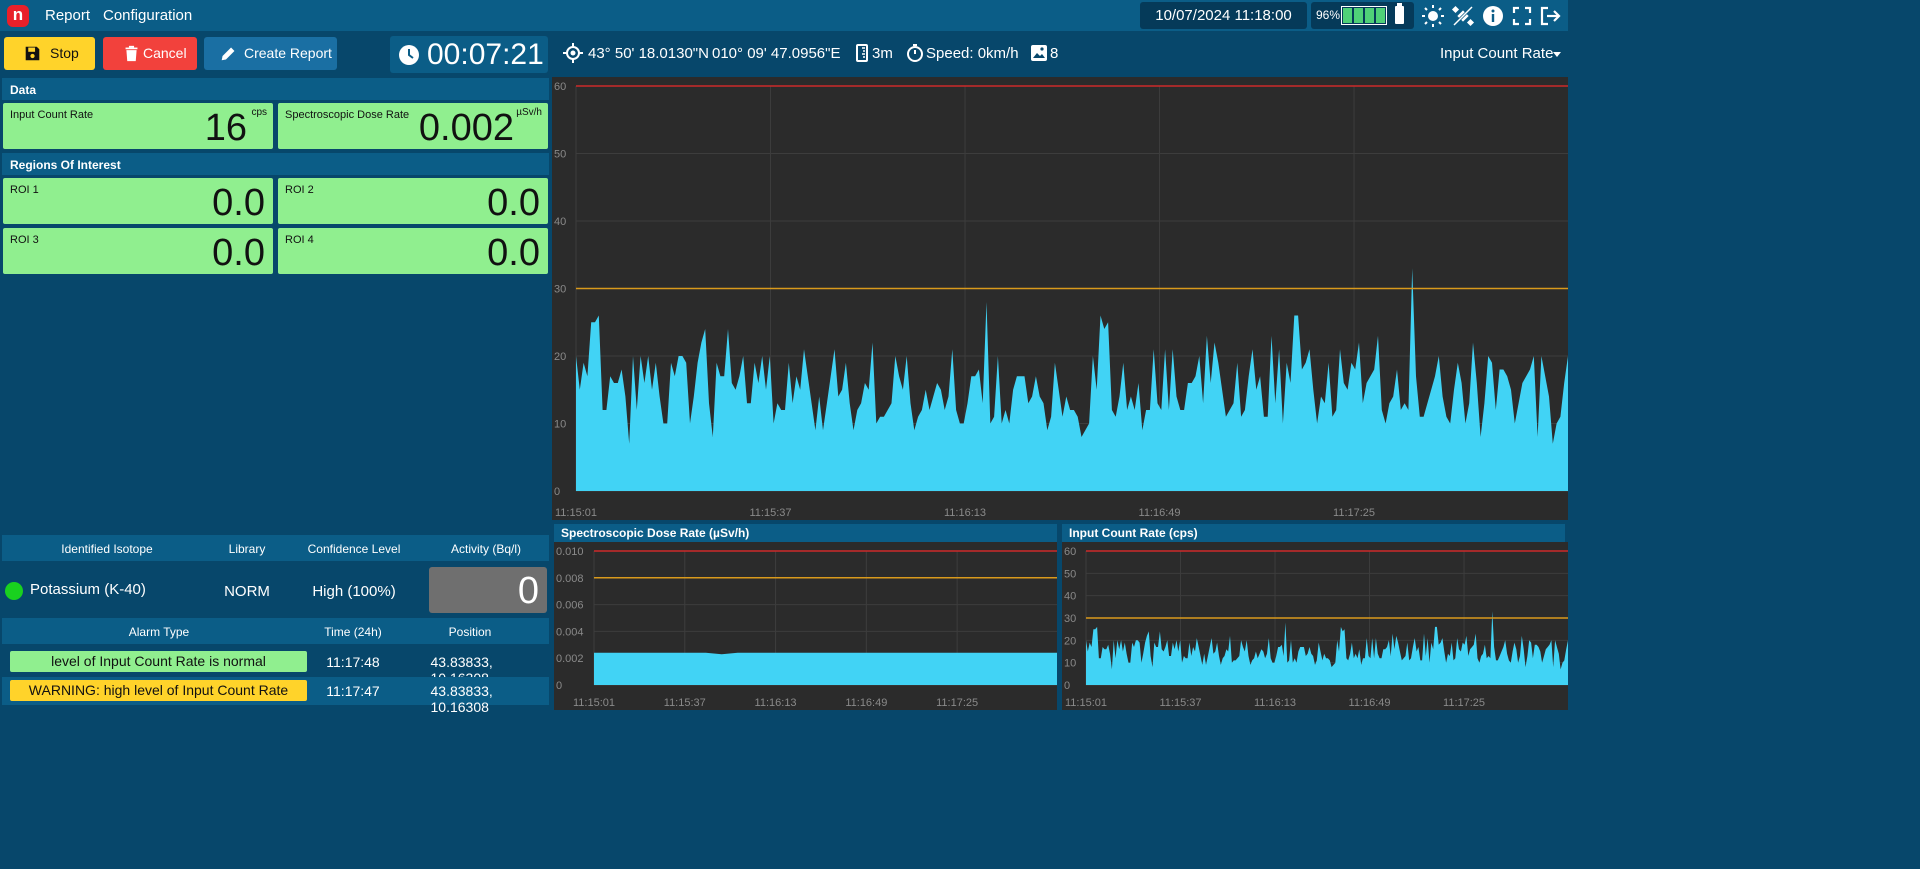 The width and height of the screenshot is (1920, 869). I want to click on roi-tile: ROI 4 0.0, so click(413, 251).